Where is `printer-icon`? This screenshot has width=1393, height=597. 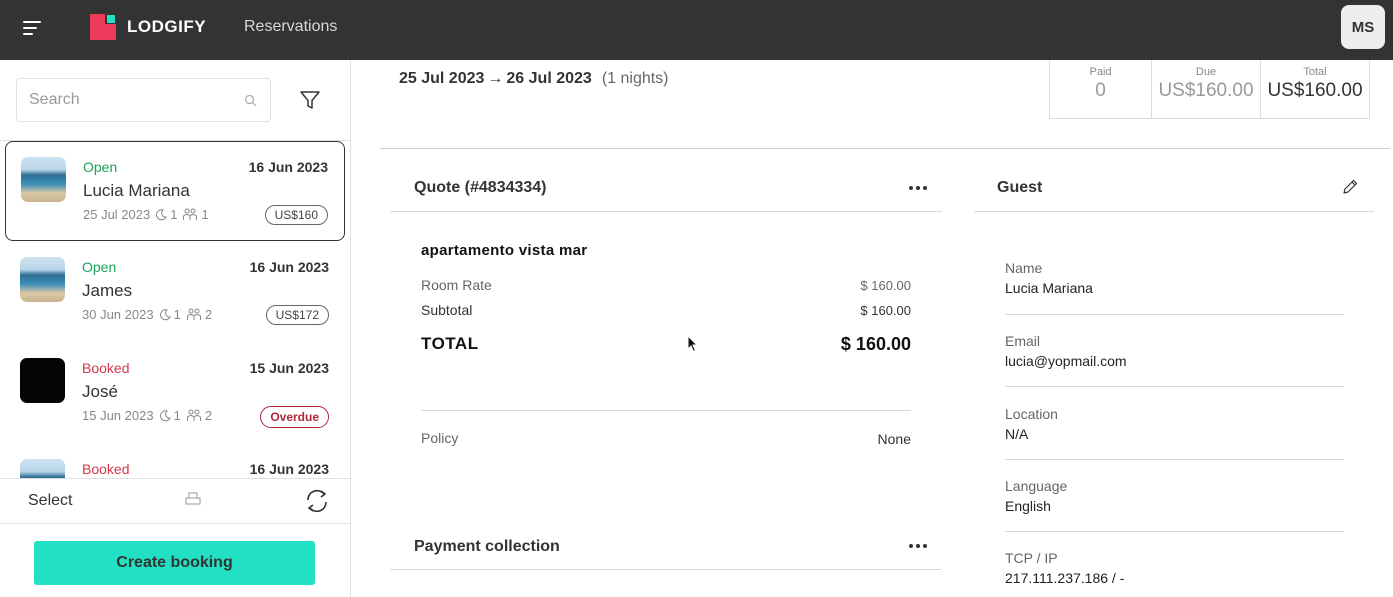 printer-icon is located at coordinates (193, 499).